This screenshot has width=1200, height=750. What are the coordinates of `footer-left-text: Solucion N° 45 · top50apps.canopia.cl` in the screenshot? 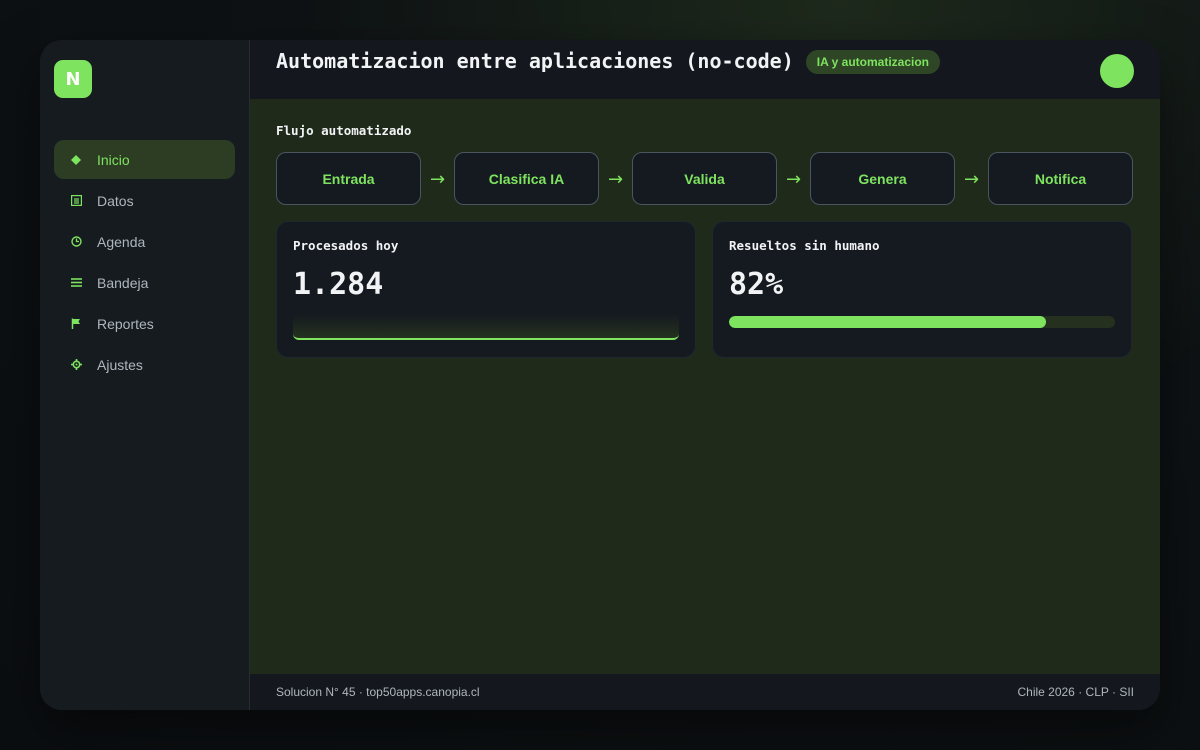 It's located at (378, 692).